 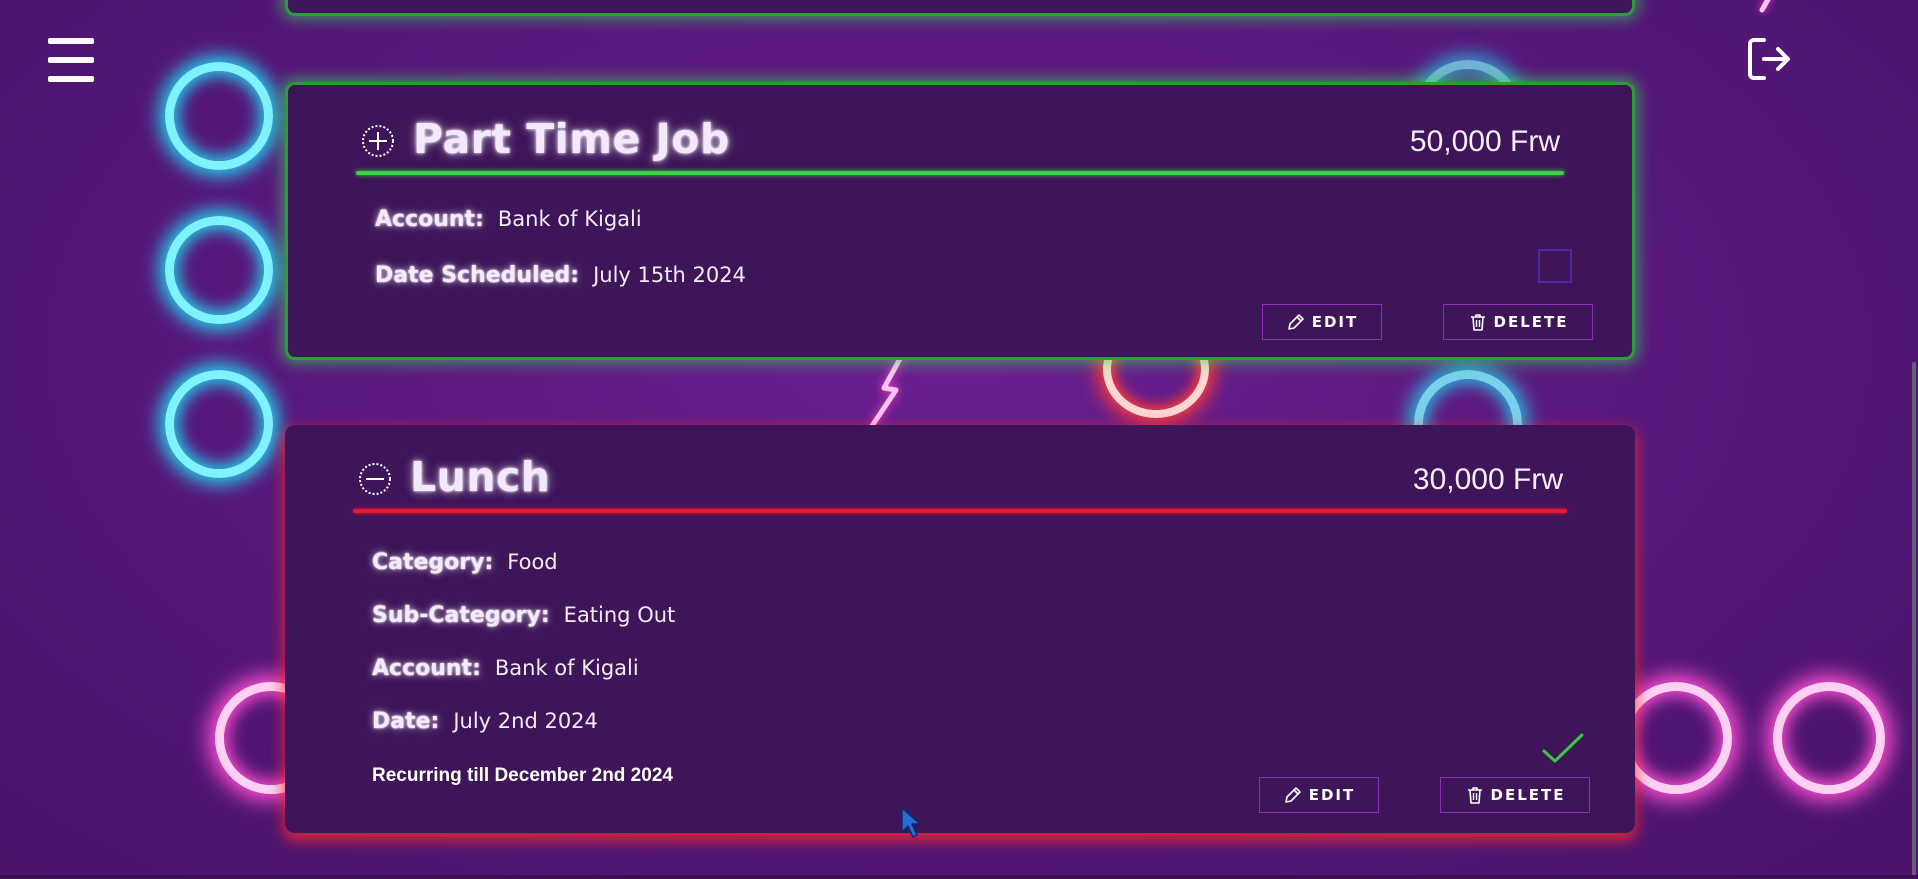 I want to click on field-label: Category:, so click(x=433, y=562).